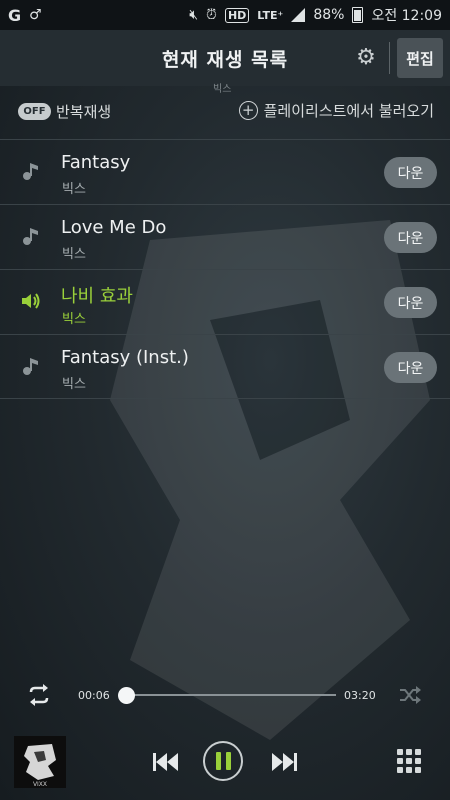 The width and height of the screenshot is (450, 800). What do you see at coordinates (39, 695) in the screenshot?
I see `repeat-icon` at bounding box center [39, 695].